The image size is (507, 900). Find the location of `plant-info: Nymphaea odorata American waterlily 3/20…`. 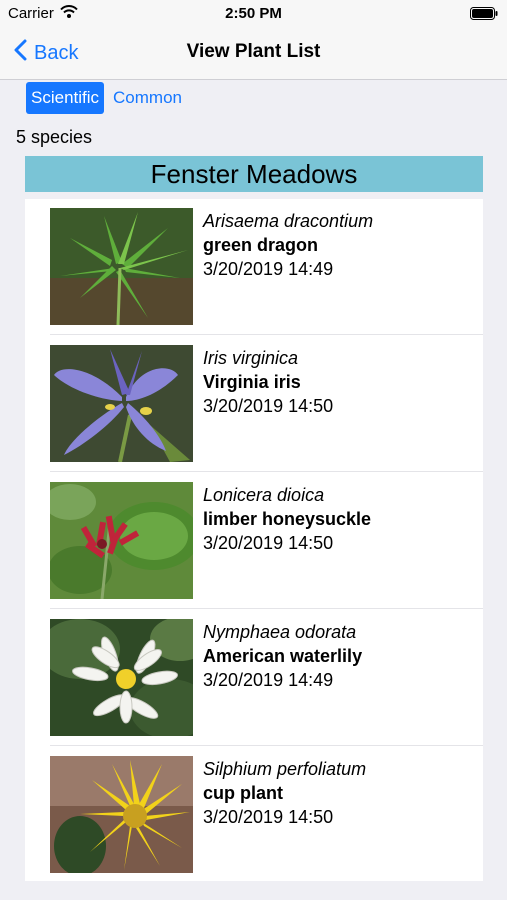

plant-info: Nymphaea odorata American waterlily 3/20… is located at coordinates (282, 656).